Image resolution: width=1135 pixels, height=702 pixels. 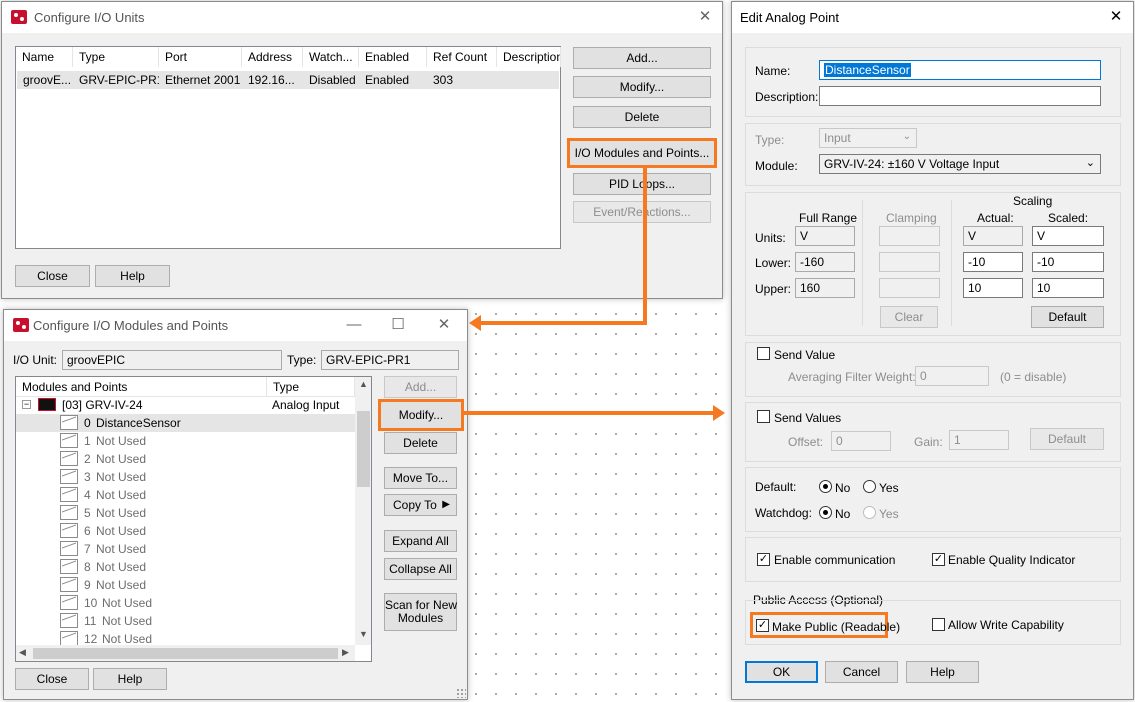 I want to click on watchdog-yes-radio, so click(x=869, y=512).